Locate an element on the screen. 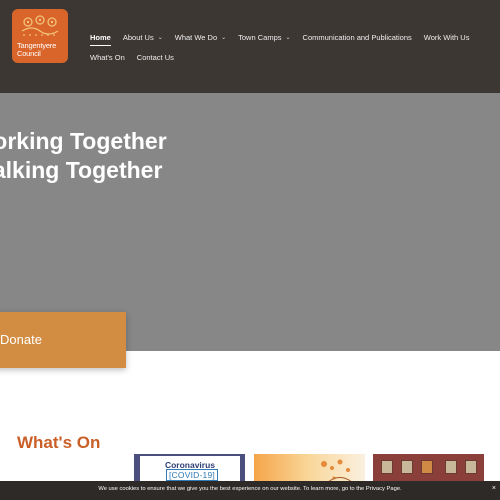  nav-home: Home is located at coordinates (100, 37).